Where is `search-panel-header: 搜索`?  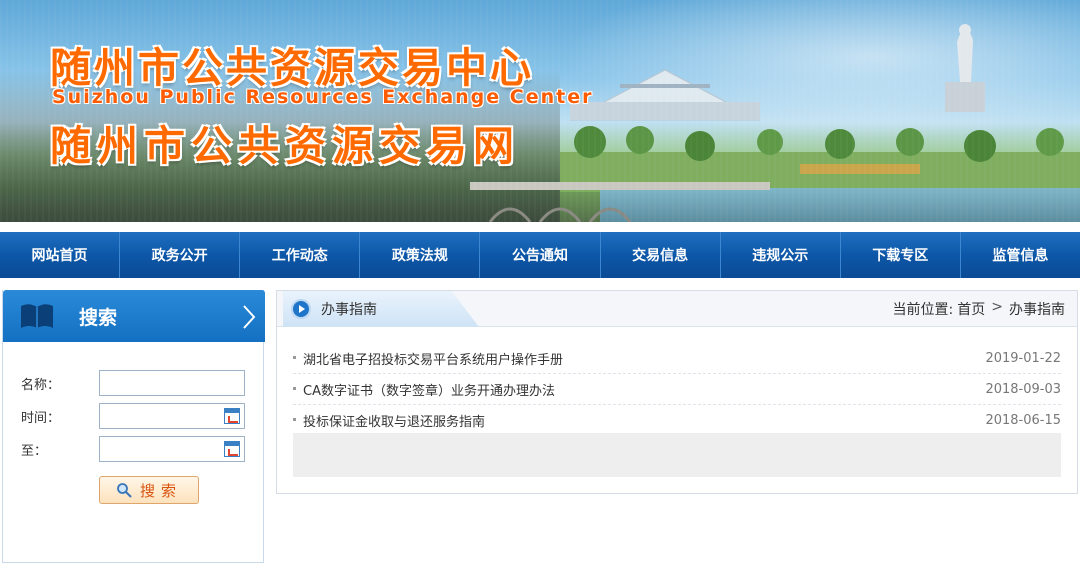 search-panel-header: 搜索 is located at coordinates (134, 316).